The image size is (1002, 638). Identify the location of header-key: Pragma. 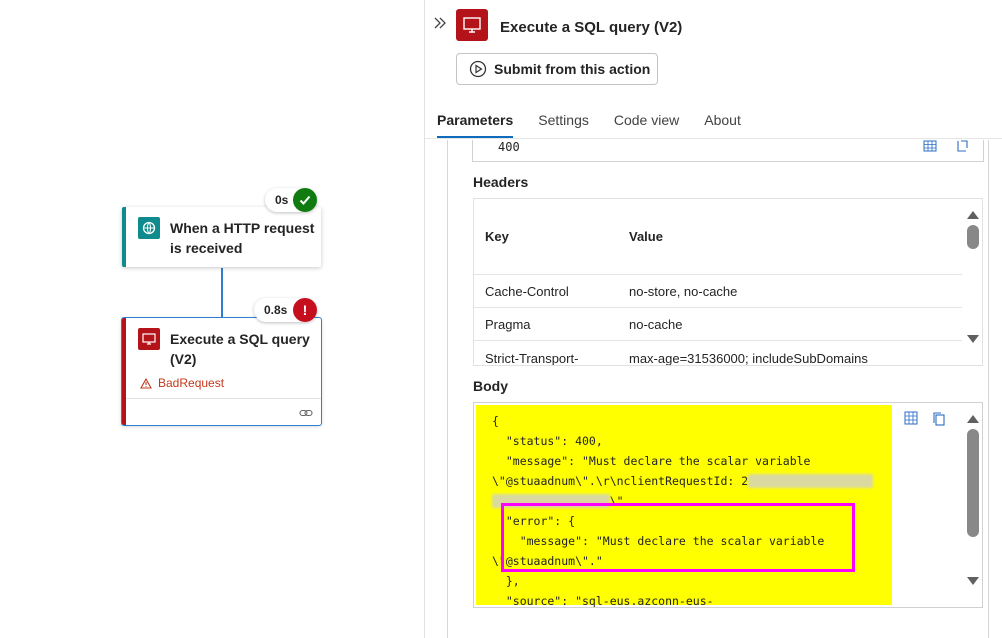
(508, 324).